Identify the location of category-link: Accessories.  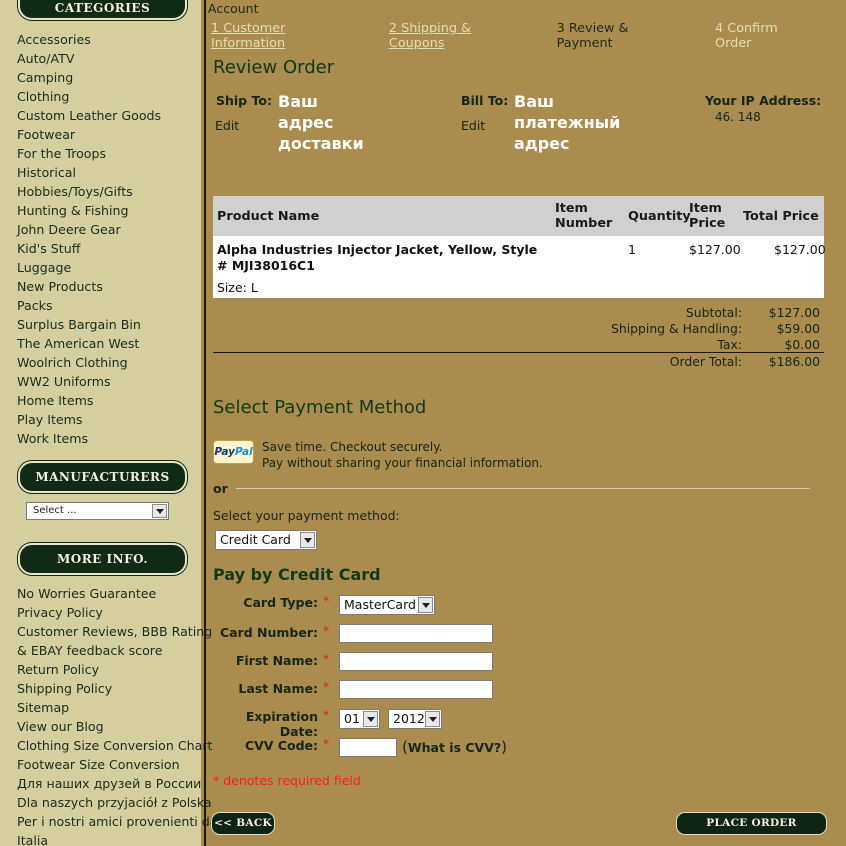
(89, 39).